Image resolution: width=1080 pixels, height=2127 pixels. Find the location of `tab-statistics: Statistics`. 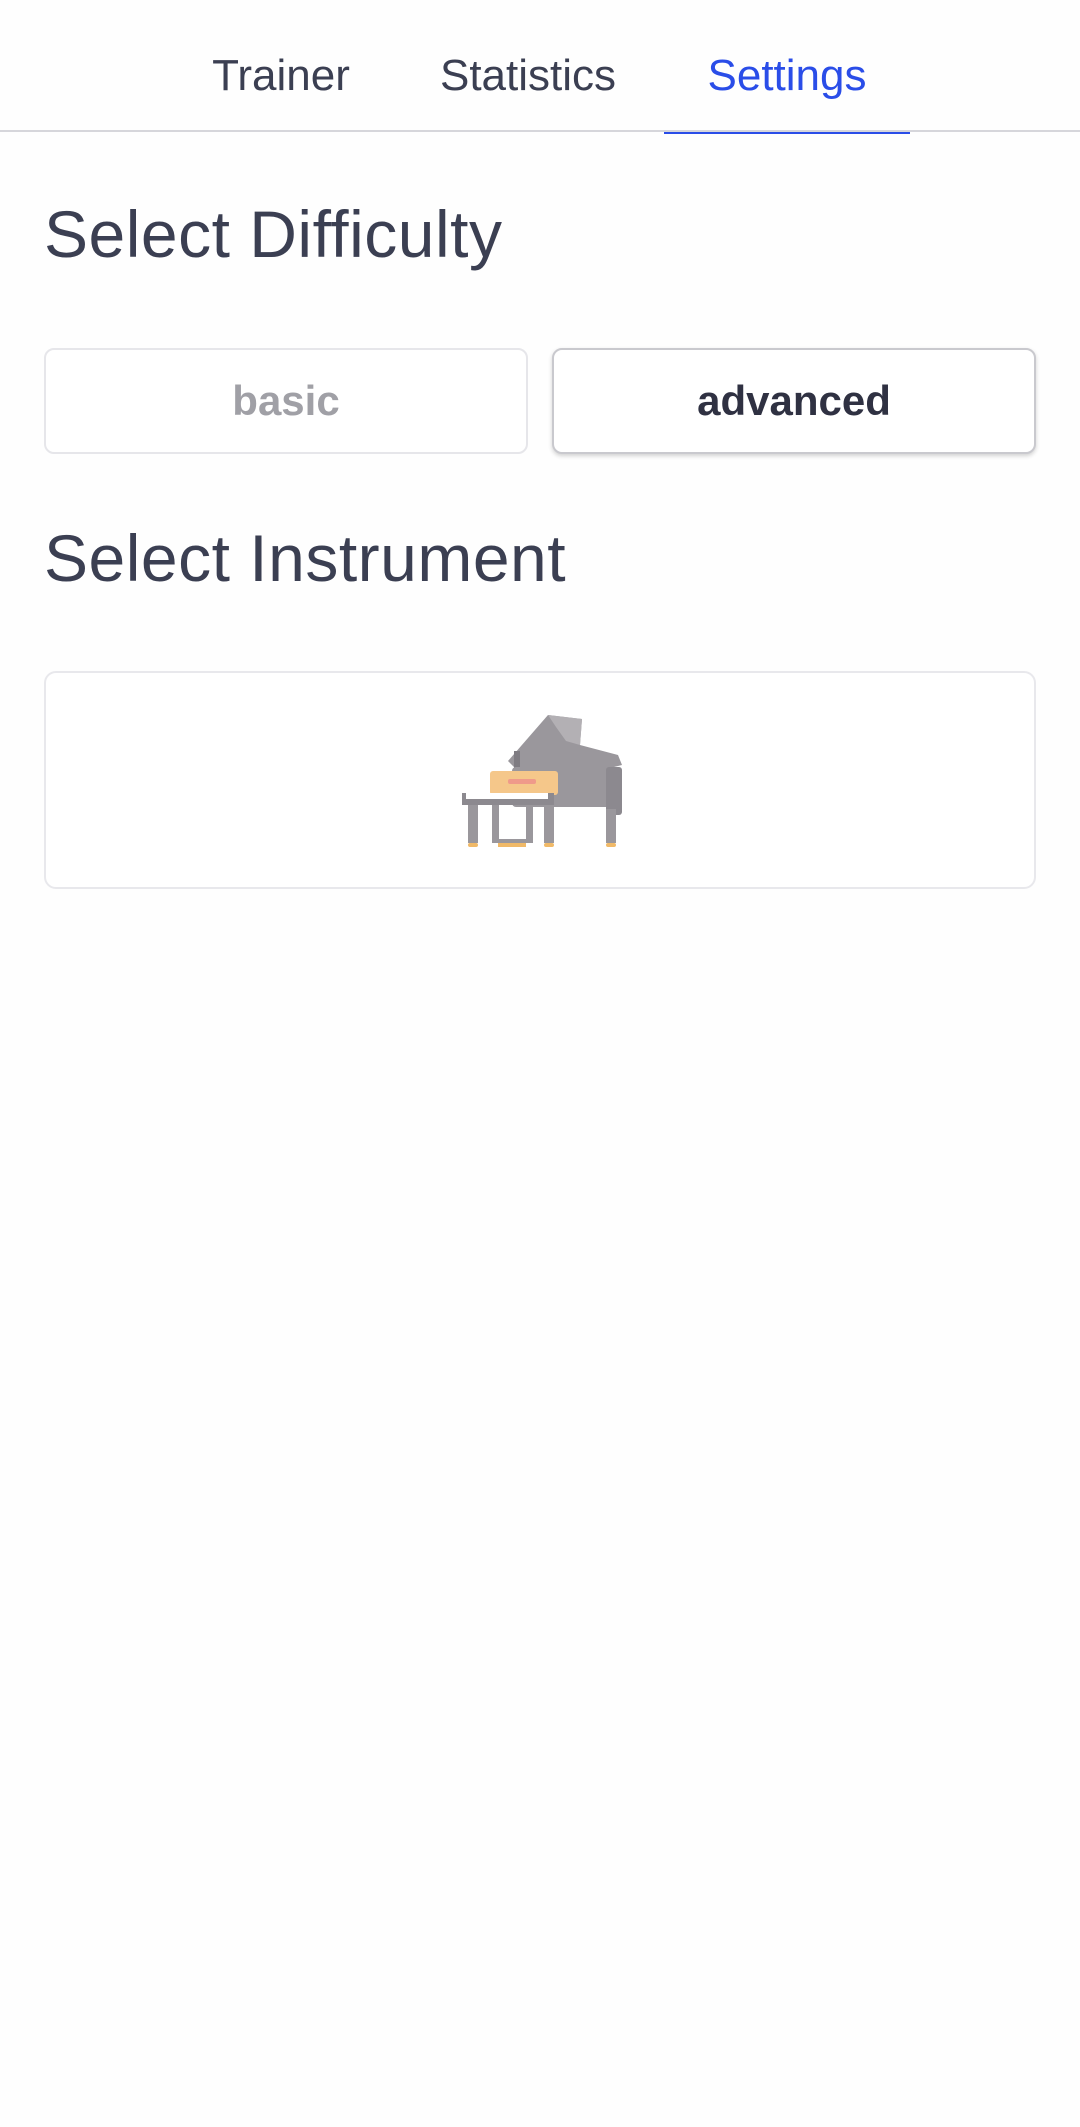

tab-statistics: Statistics is located at coordinates (528, 66).